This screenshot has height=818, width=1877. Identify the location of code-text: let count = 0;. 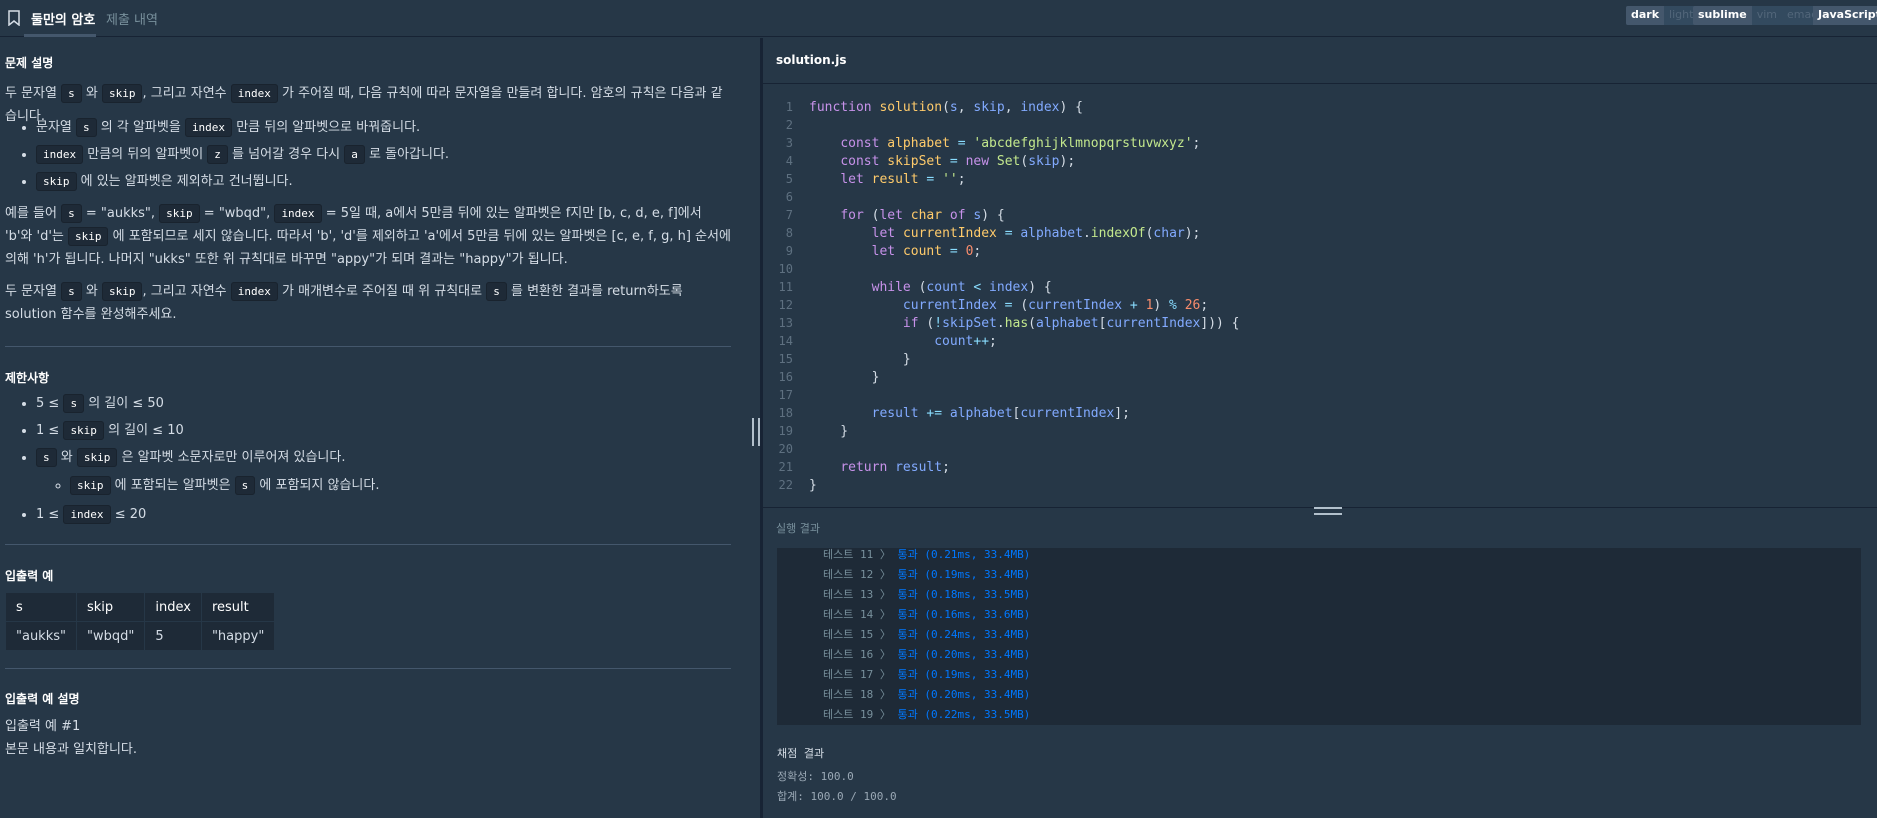
(926, 251).